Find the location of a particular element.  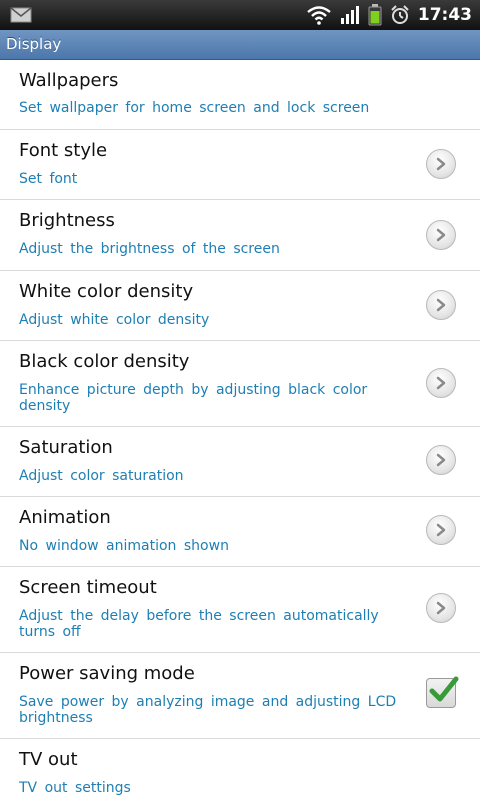

setting-saturation: Saturation Adjust color saturation is located at coordinates (240, 462).